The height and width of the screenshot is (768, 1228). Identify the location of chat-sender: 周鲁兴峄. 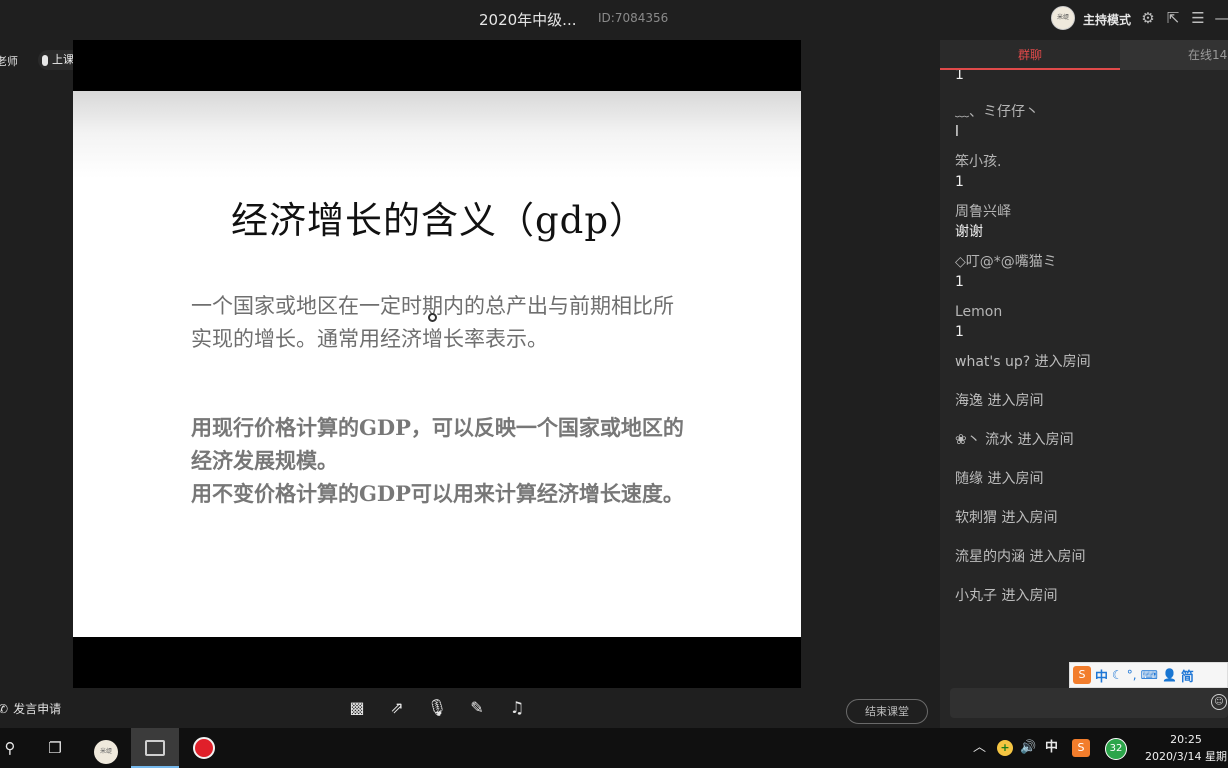
(983, 212).